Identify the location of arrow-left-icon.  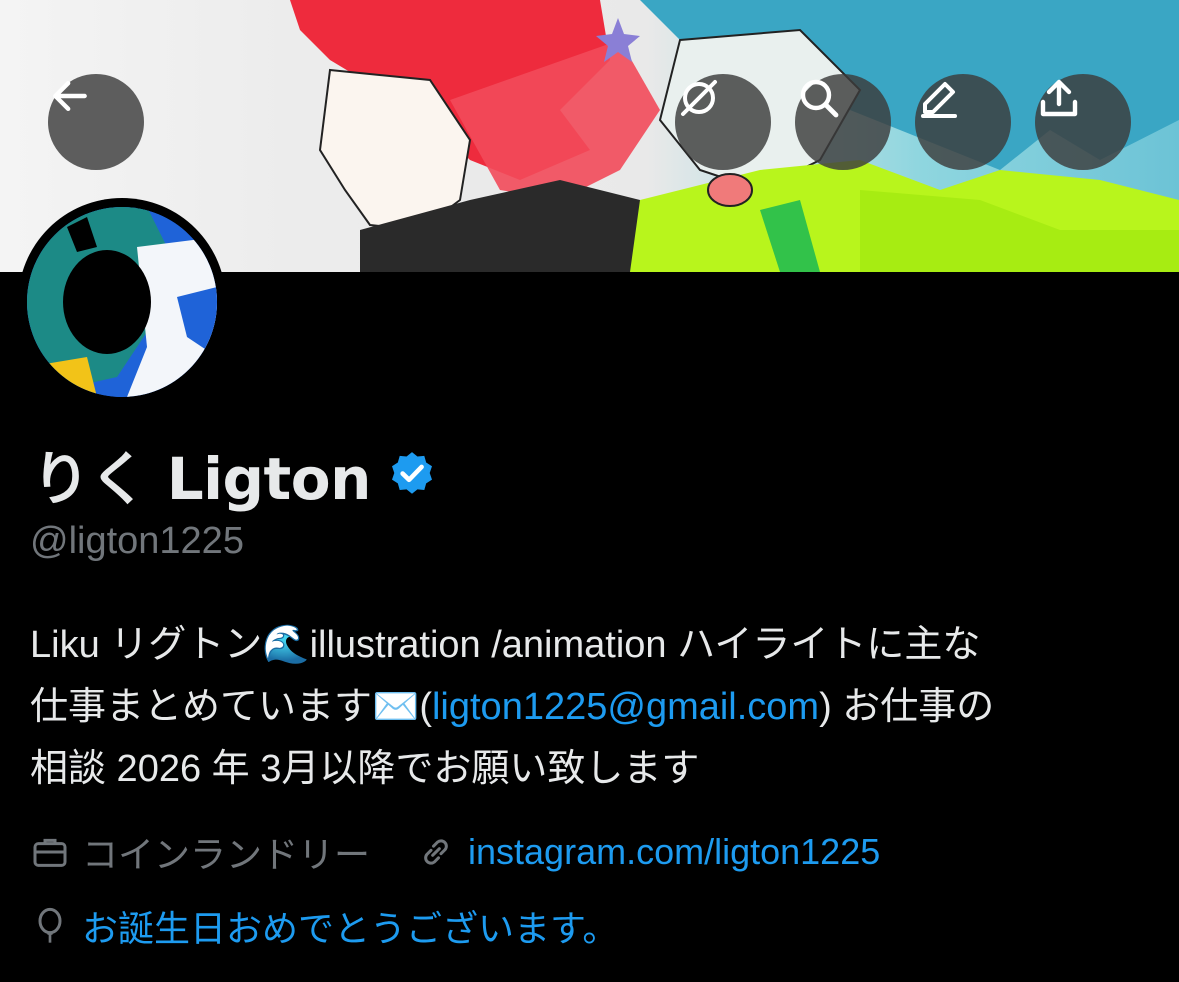
(70, 96).